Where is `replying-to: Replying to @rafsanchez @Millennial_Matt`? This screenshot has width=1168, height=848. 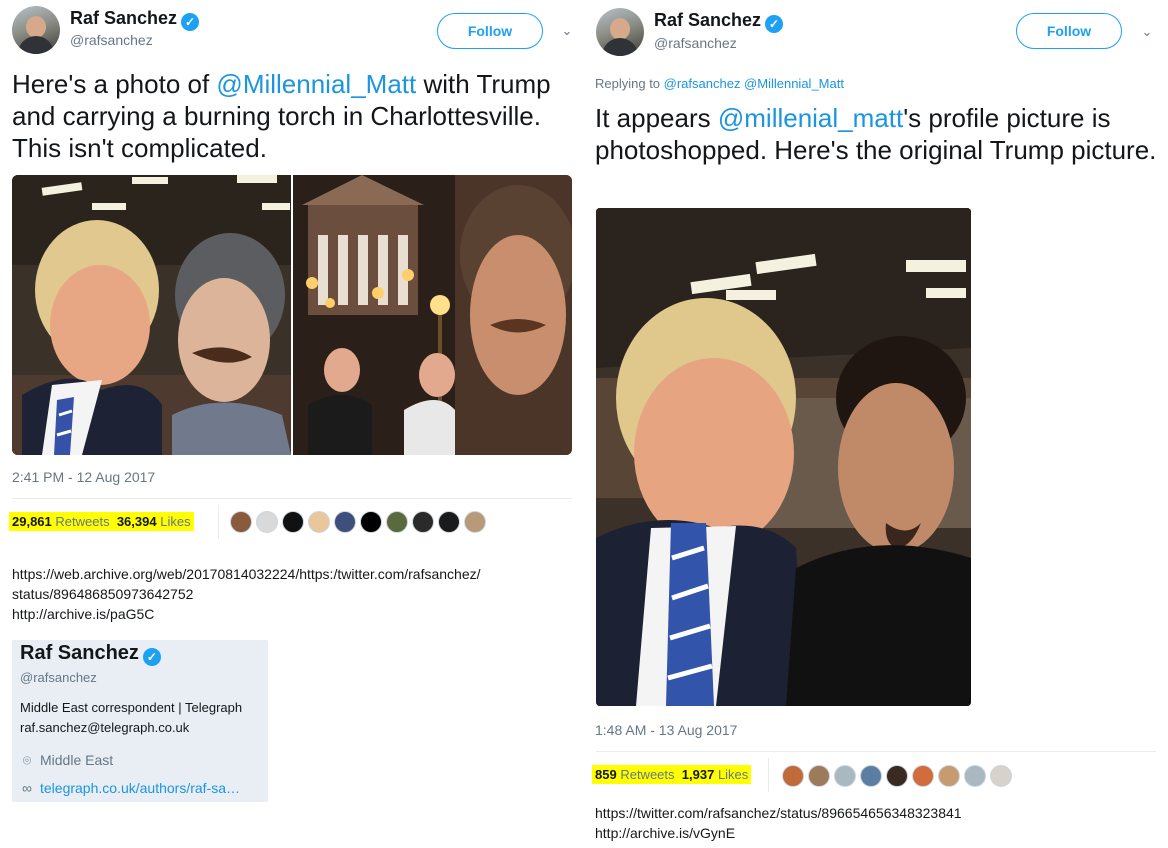 replying-to: Replying to @rafsanchez @Millennial_Matt is located at coordinates (719, 83).